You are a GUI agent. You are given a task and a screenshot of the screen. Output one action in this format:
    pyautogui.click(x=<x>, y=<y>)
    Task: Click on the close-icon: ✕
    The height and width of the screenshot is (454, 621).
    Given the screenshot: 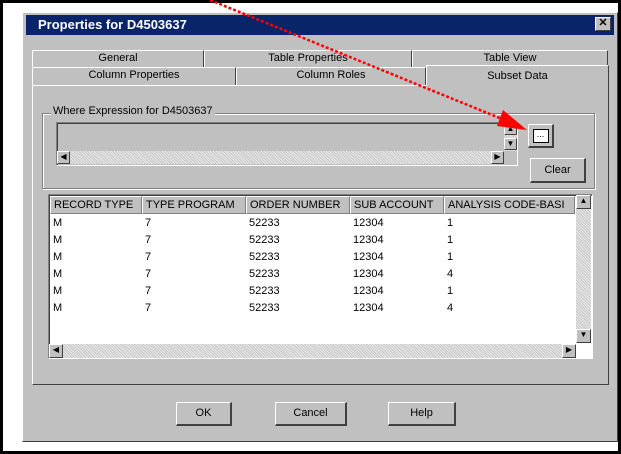 What is the action you would take?
    pyautogui.click(x=603, y=23)
    